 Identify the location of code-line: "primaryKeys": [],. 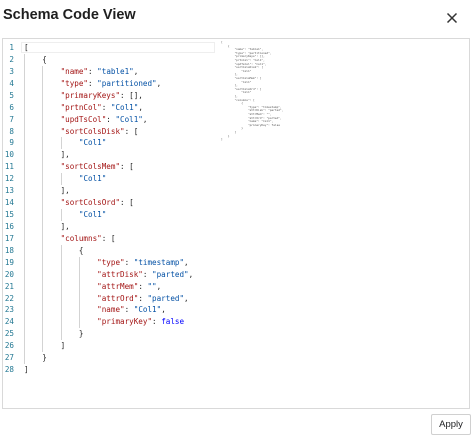
(83, 96).